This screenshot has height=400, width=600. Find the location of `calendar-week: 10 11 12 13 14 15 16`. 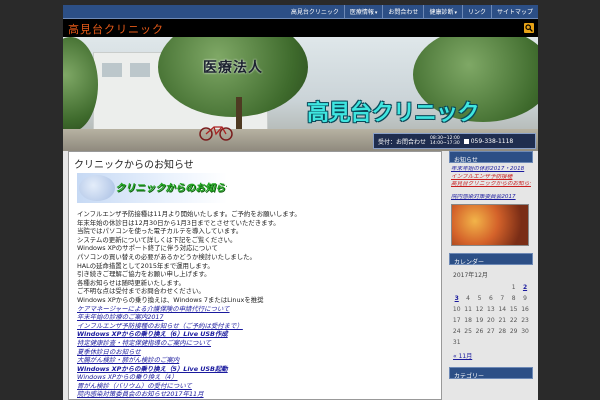

calendar-week: 10 11 12 13 14 15 16 is located at coordinates (491, 309).